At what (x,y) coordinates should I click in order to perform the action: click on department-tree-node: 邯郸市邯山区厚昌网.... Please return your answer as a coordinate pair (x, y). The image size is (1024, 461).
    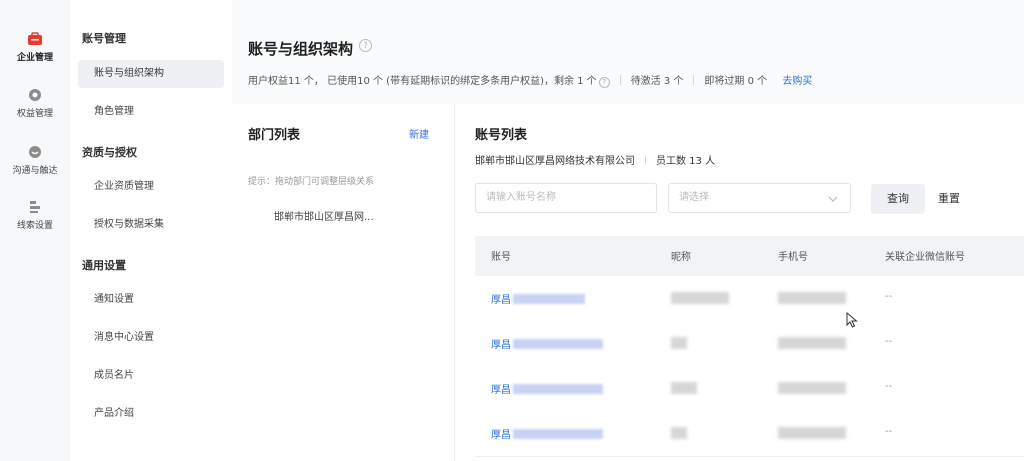
    Looking at the image, I should click on (324, 215).